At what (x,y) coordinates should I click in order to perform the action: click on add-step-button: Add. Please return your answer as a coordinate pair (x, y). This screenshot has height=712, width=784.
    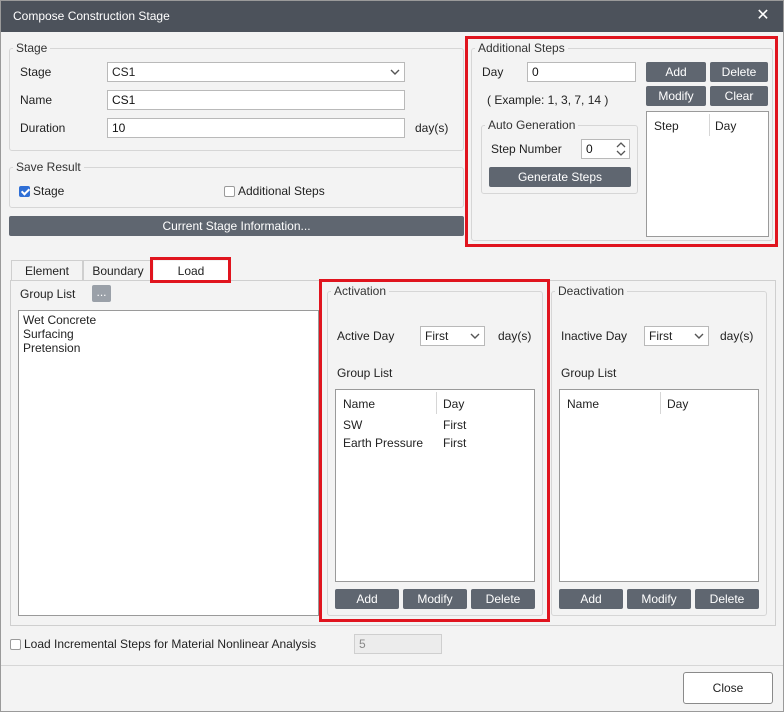
    Looking at the image, I should click on (676, 72).